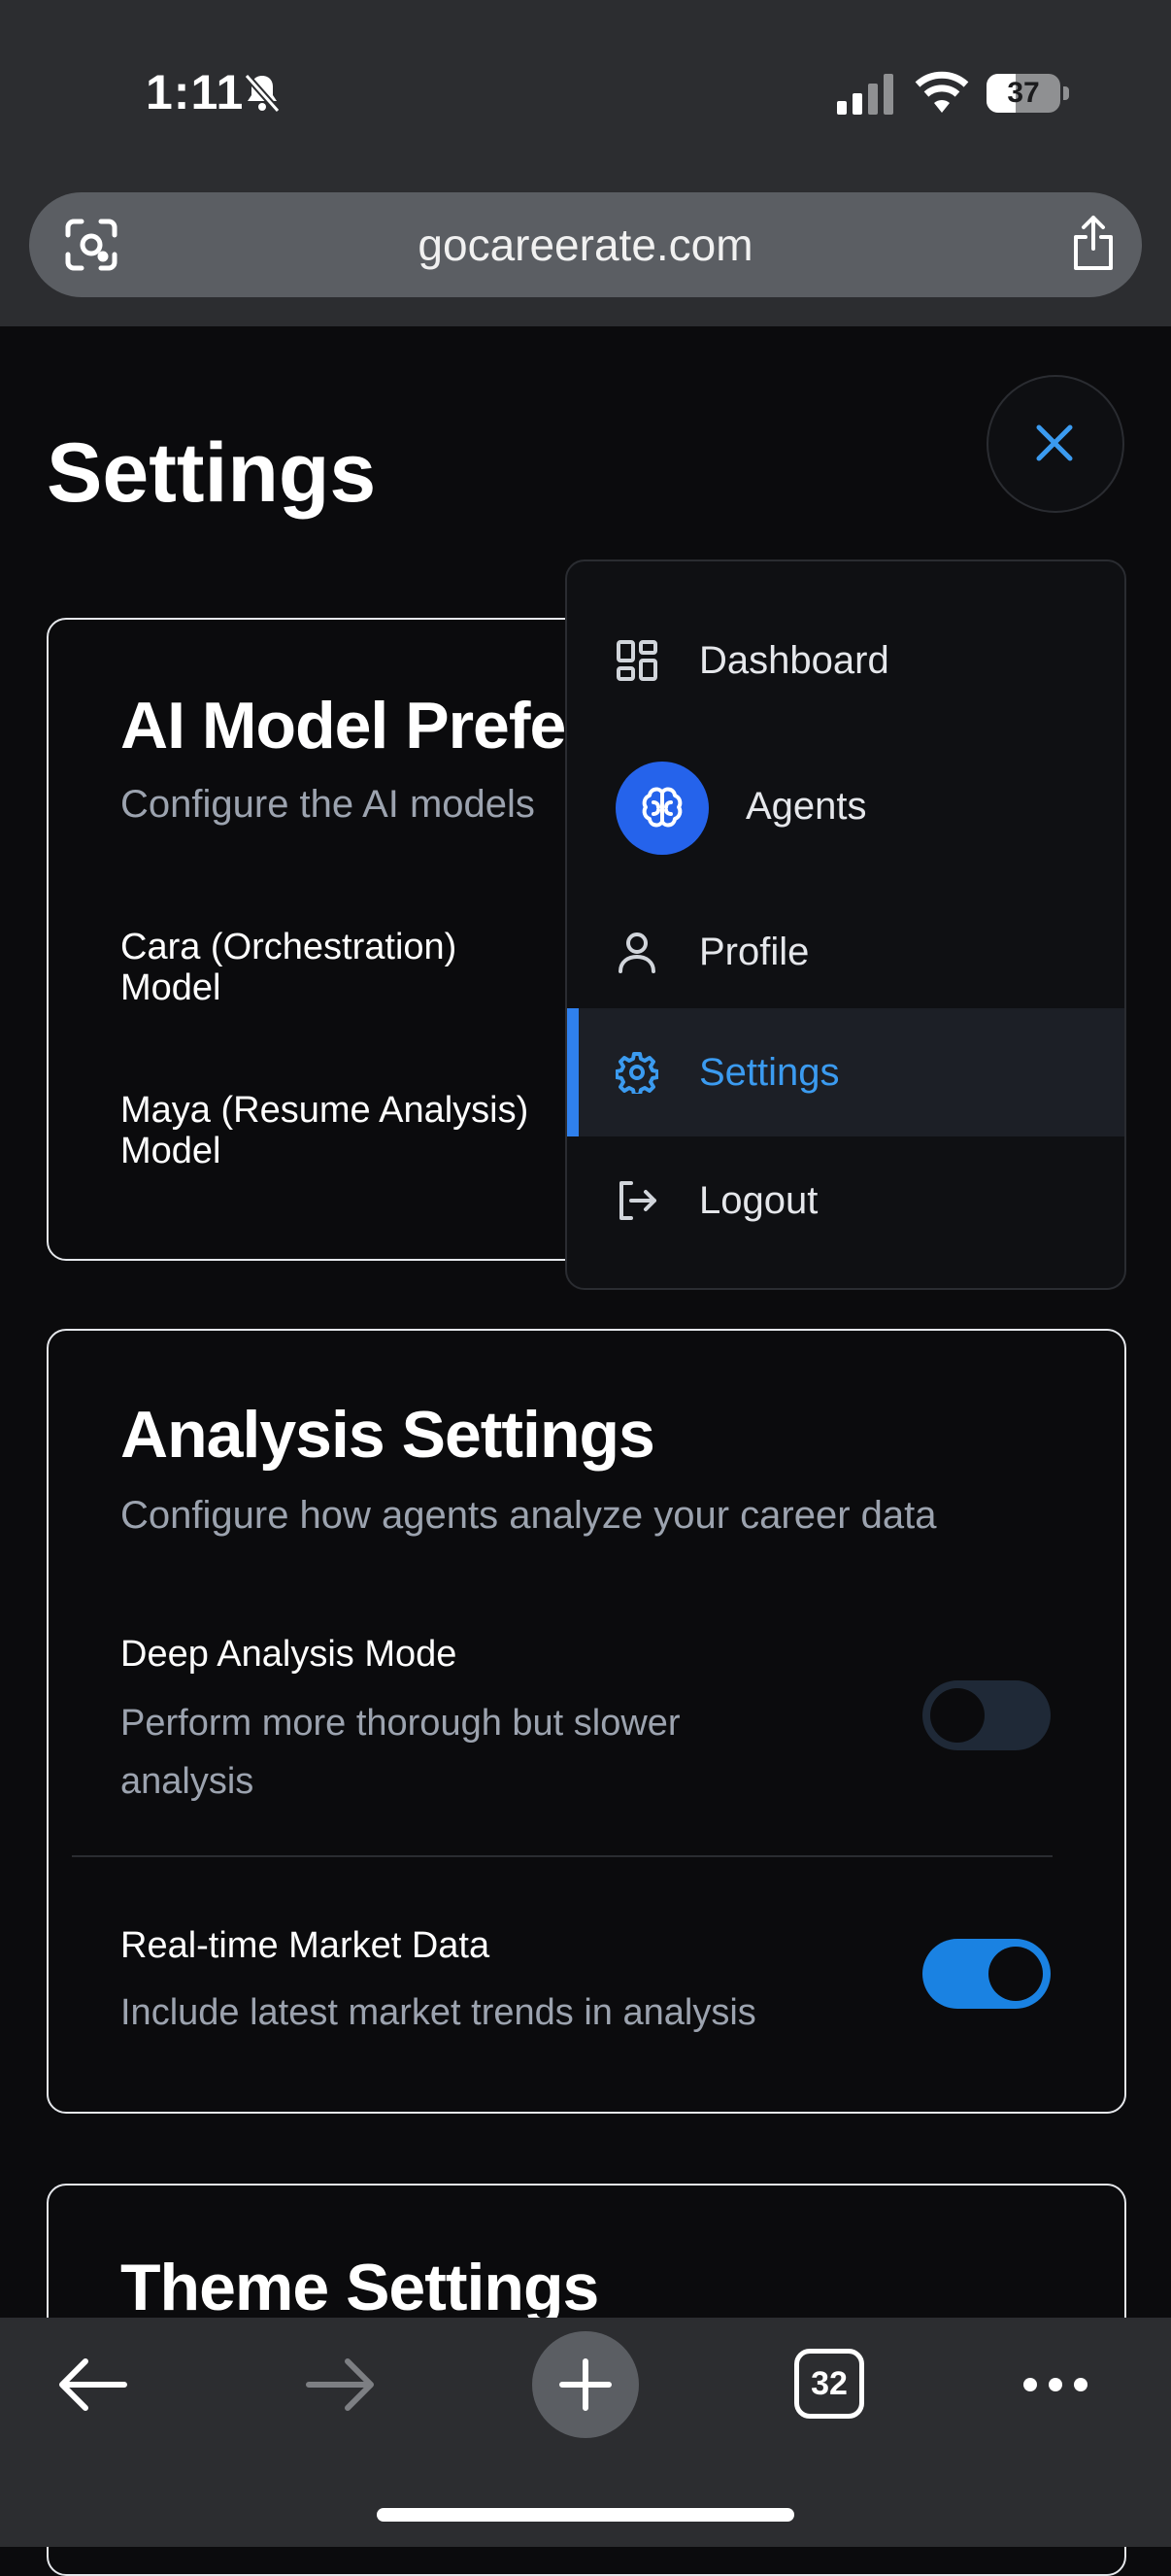 Image resolution: width=1171 pixels, height=2576 pixels. What do you see at coordinates (845, 1200) in the screenshot?
I see `menu-item-logout: Logout` at bounding box center [845, 1200].